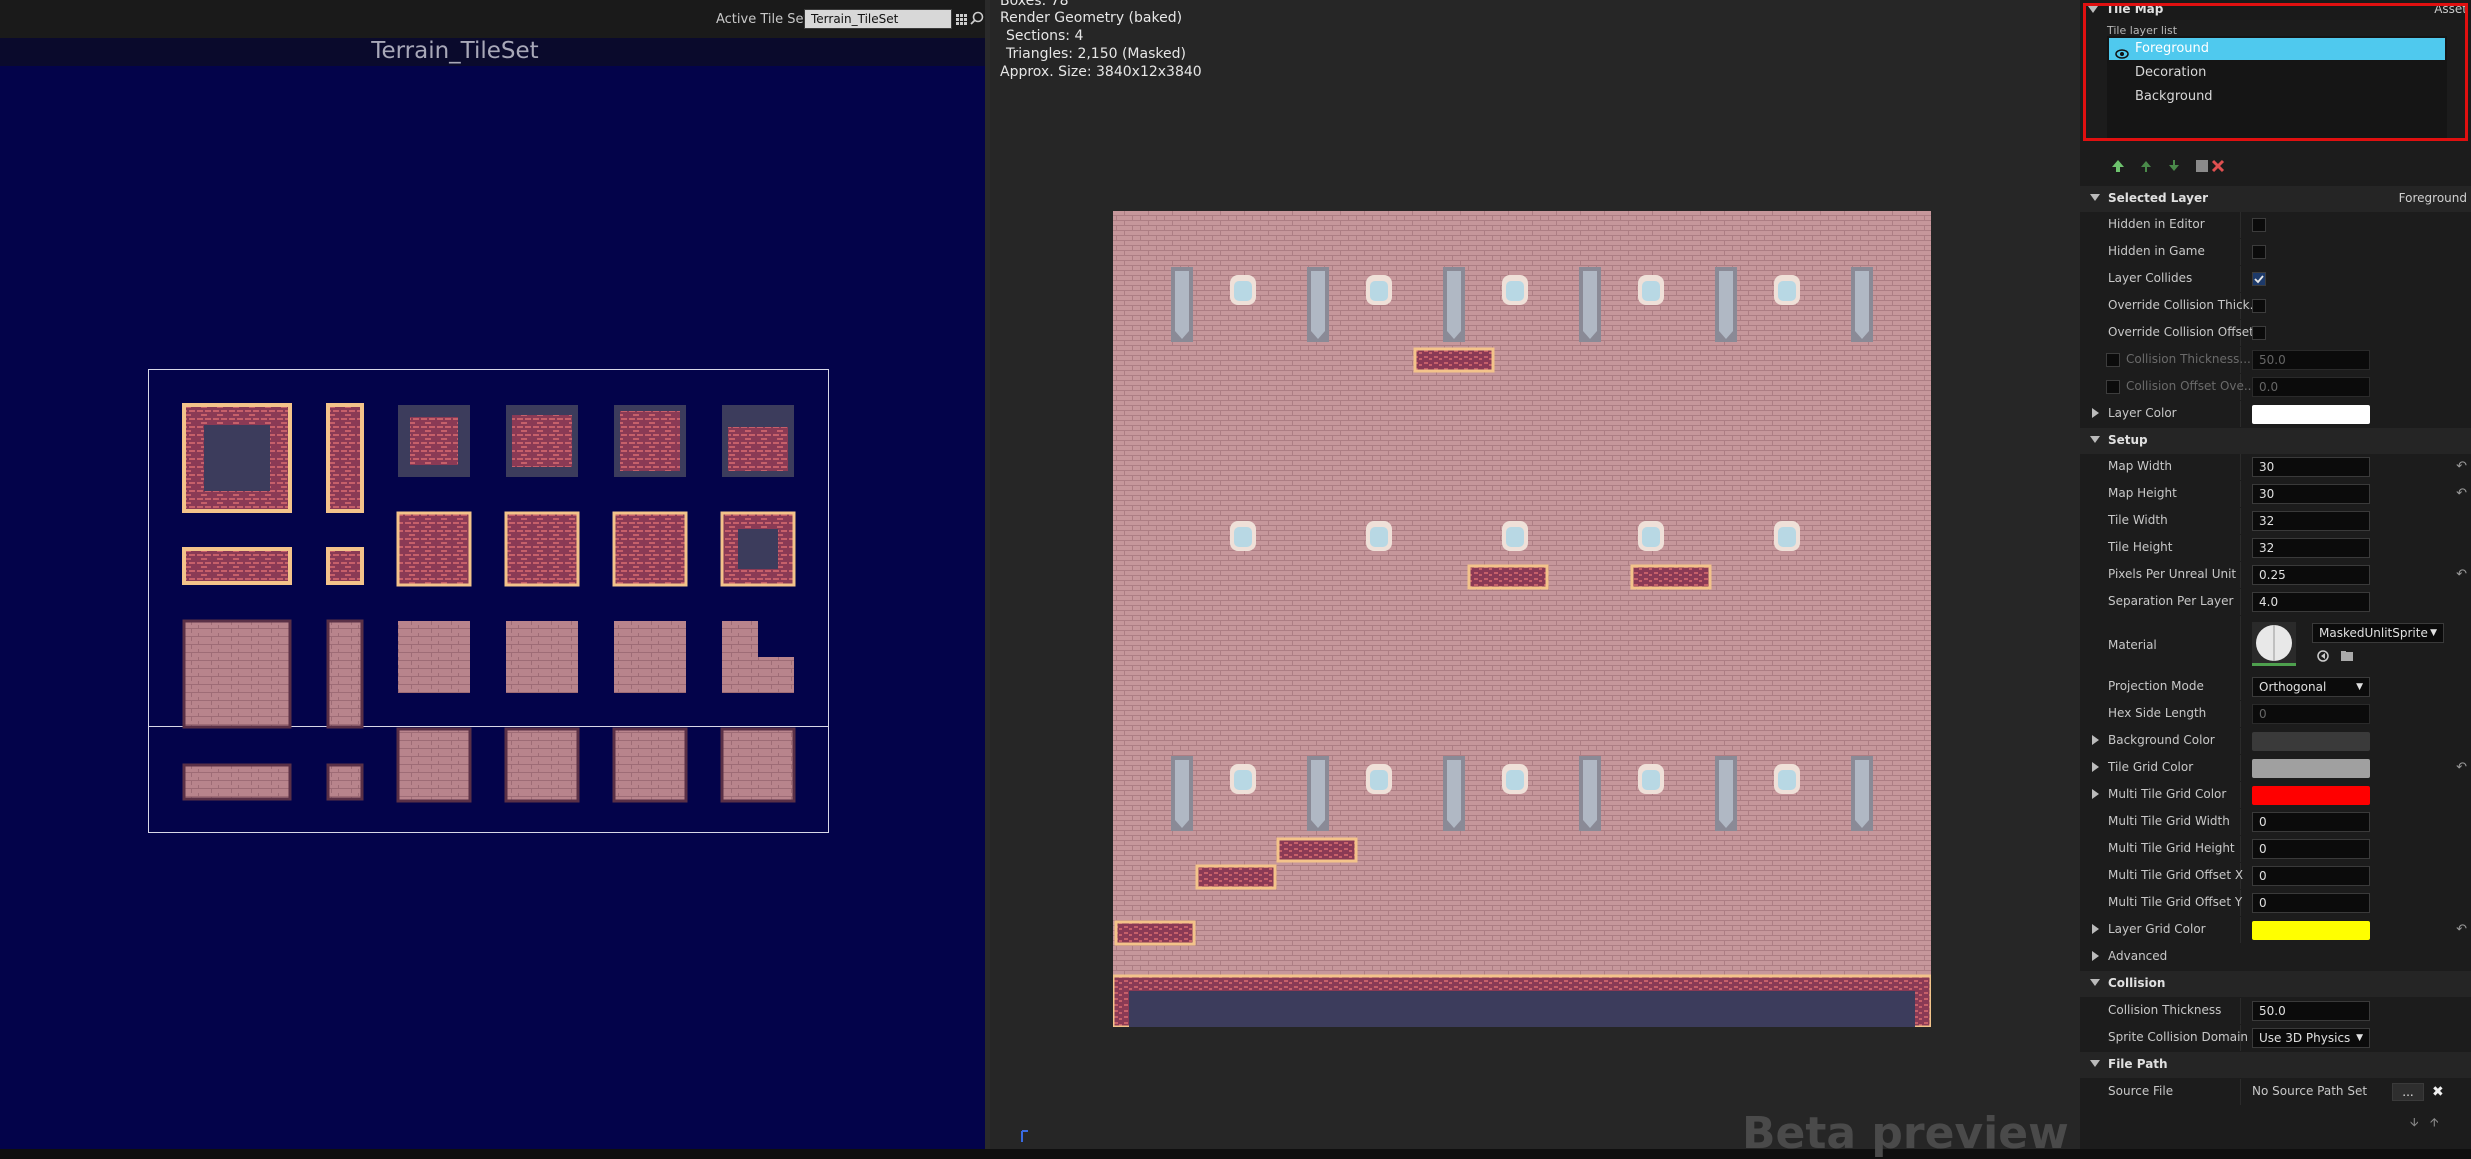 Image resolution: width=2471 pixels, height=1159 pixels. I want to click on pixels-per-unit-label: Pixels Per Unreal Unit, so click(2172, 574).